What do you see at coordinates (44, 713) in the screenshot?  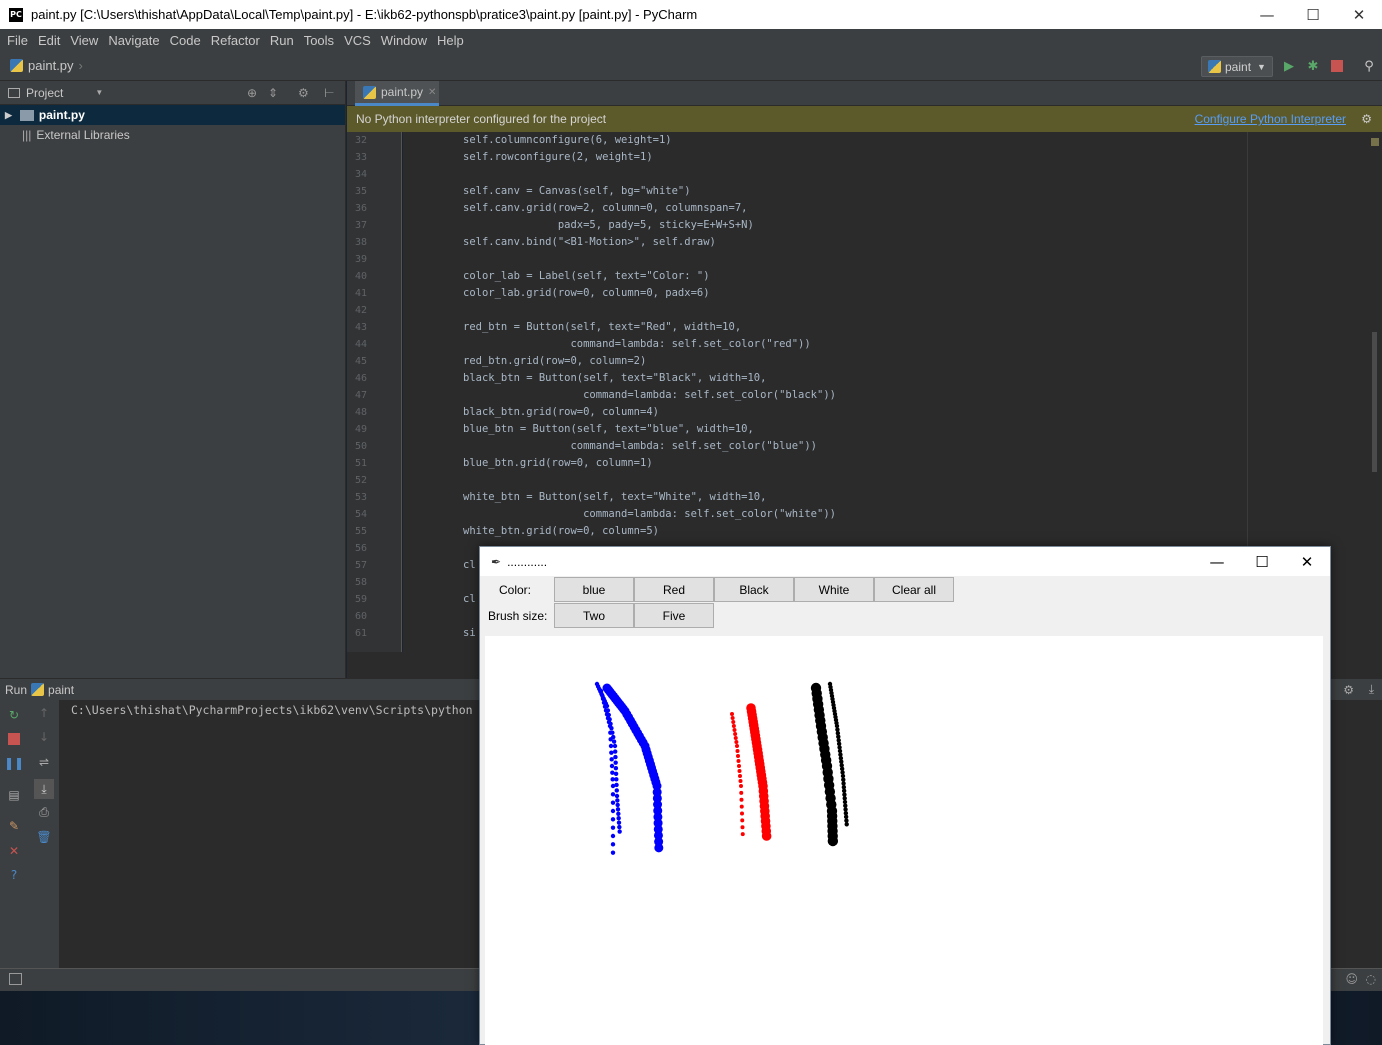 I see `arrow-up-icon: ↑` at bounding box center [44, 713].